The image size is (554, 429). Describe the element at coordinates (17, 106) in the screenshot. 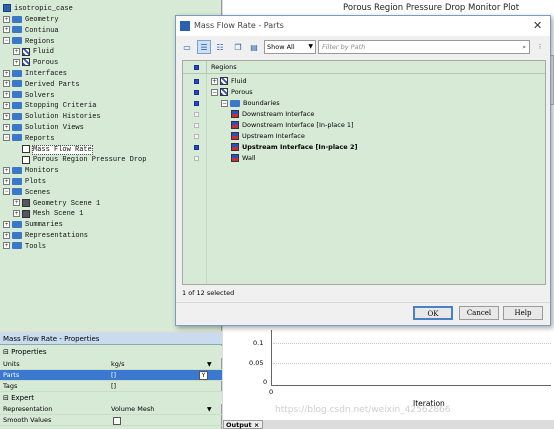

I see `folder-icon` at that location.